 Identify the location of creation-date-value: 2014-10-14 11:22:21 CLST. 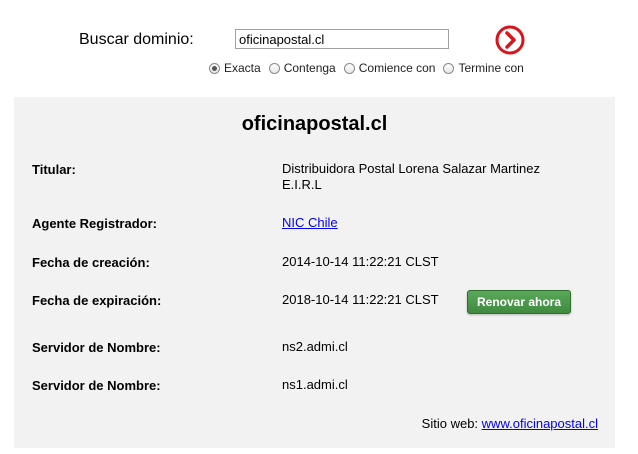
(360, 261).